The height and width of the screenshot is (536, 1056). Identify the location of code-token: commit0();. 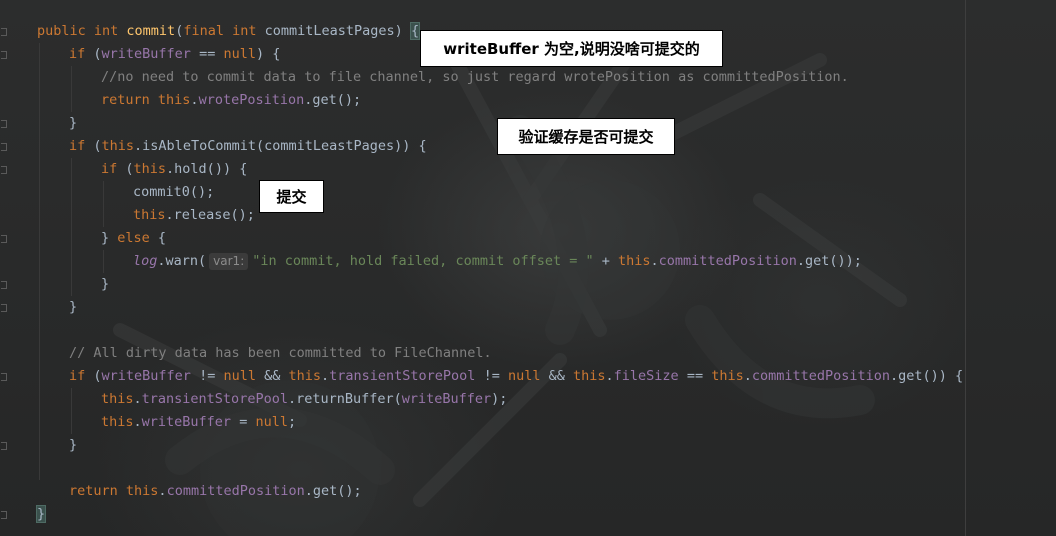
(174, 192).